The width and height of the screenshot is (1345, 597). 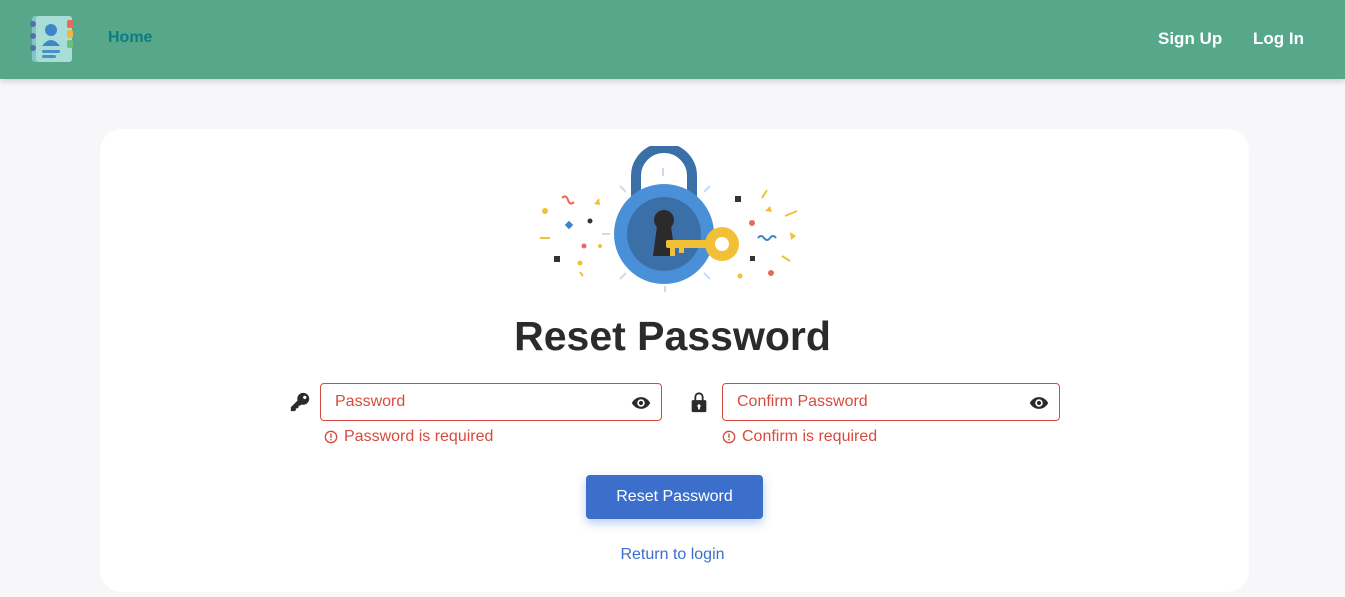 What do you see at coordinates (419, 436) in the screenshot?
I see `password-error-text: Password is required` at bounding box center [419, 436].